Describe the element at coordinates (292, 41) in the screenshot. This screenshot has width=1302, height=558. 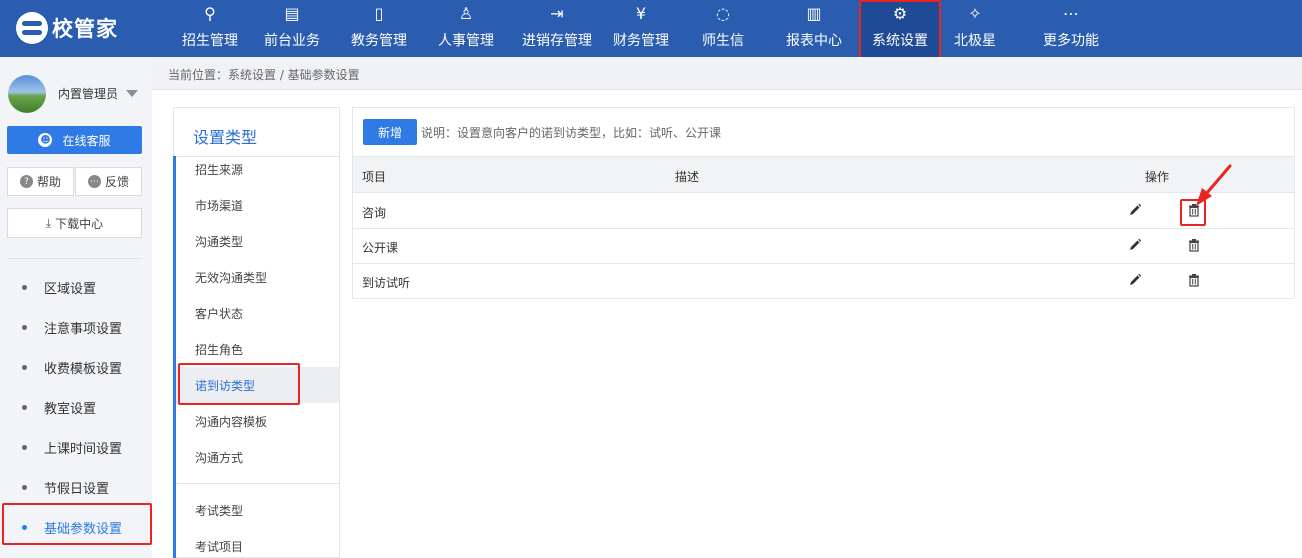
I see `nav-item-label: 前台业务` at that location.